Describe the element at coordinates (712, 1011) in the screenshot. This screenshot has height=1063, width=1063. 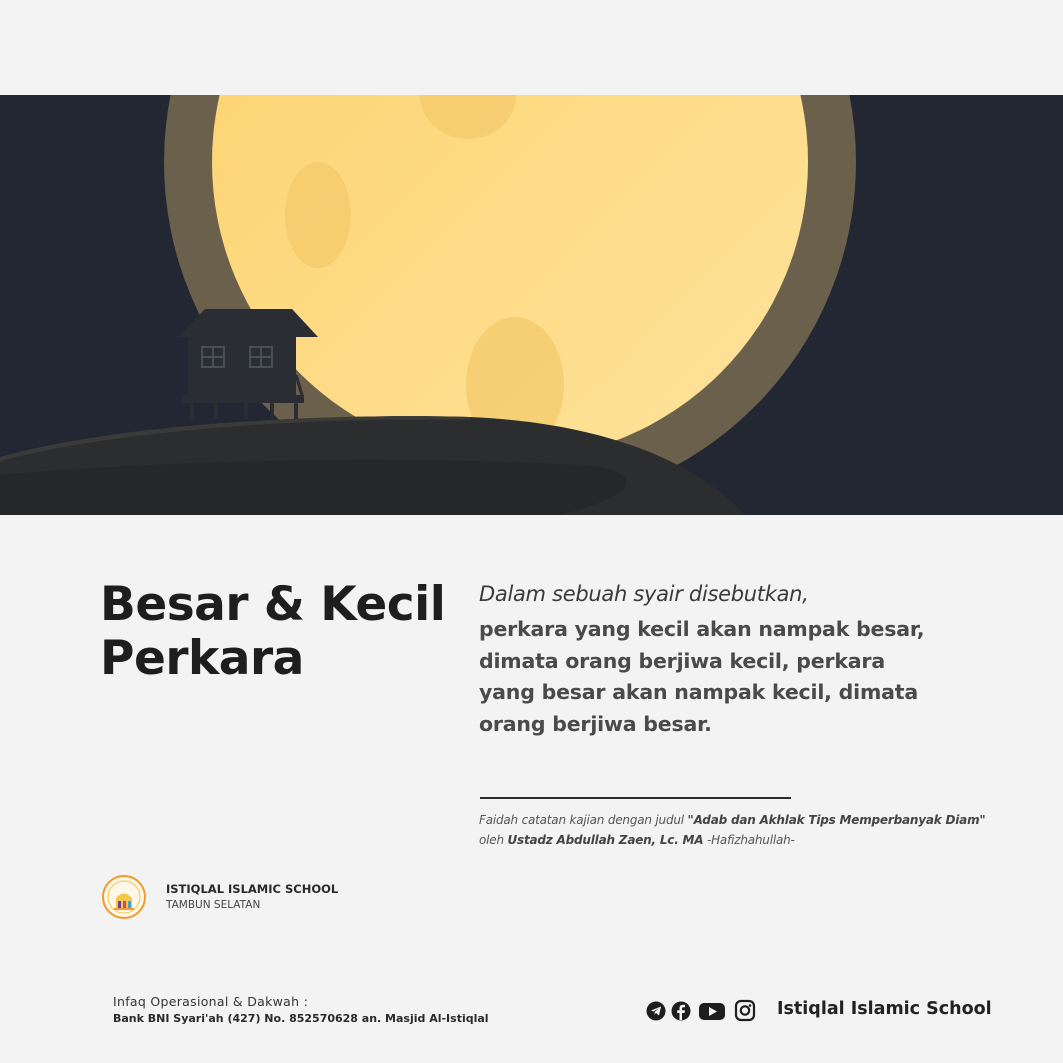
I see `youtube-icon` at that location.